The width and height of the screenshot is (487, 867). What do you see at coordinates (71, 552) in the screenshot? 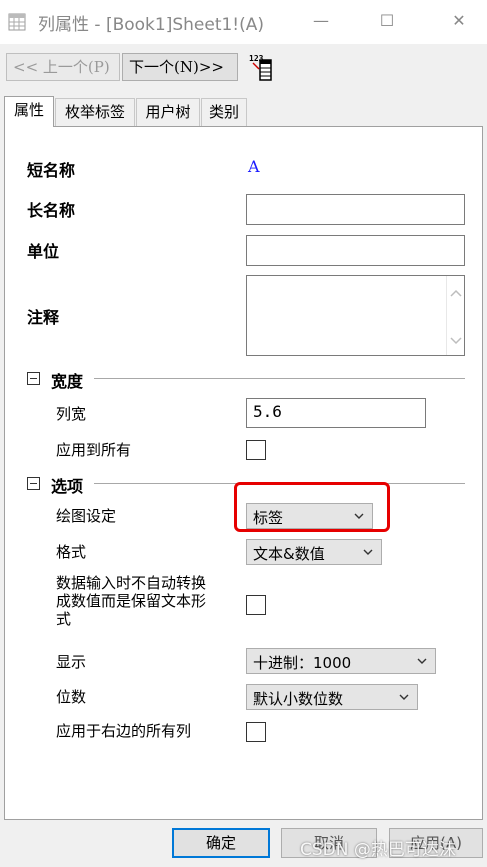
I see `format-label: 格式` at bounding box center [71, 552].